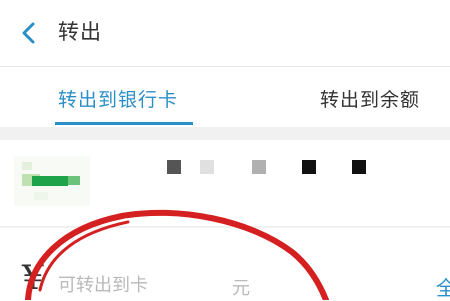  Describe the element at coordinates (143, 285) in the screenshot. I see `amount-input` at that location.